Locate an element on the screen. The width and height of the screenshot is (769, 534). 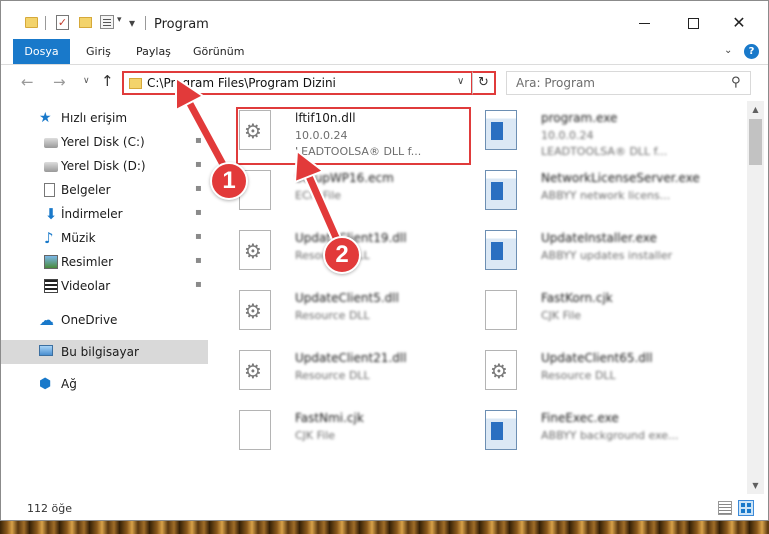
sidebar-item-disk-c: Yerel Disk (C:) ▪ is located at coordinates (104, 142).